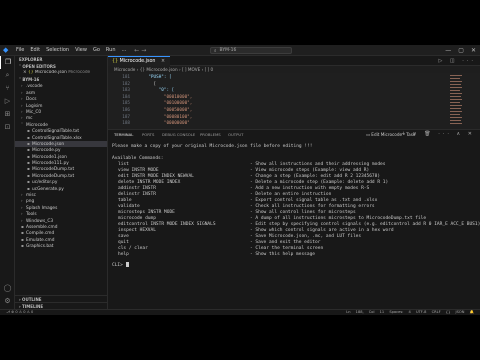 Image resolution: width=480 pixels, height=360 pixels. Describe the element at coordinates (149, 182) in the screenshot. I see `command-name: delete INSTR MODE INDEX` at that location.